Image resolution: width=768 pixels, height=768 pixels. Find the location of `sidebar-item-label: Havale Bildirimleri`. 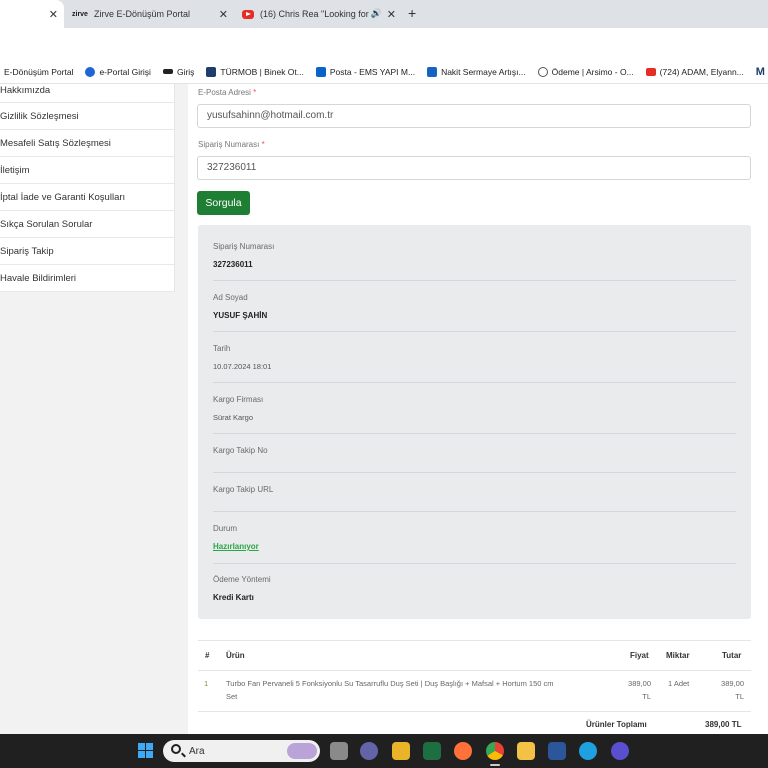

sidebar-item-label: Havale Bildirimleri is located at coordinates (38, 278).